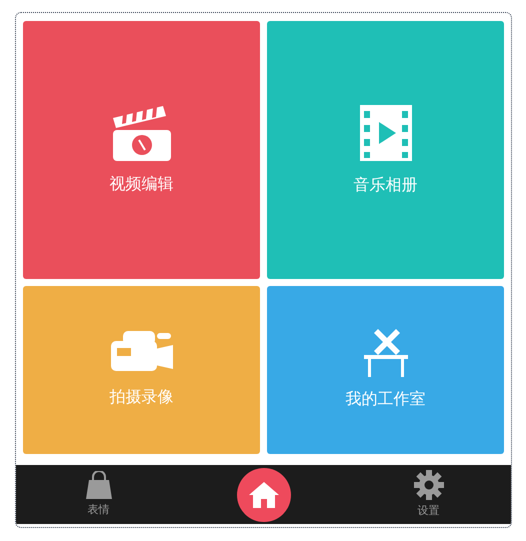  I want to click on home-button, so click(263, 495).